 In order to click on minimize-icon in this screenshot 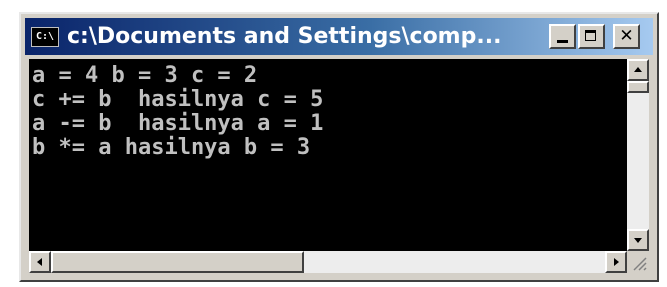, I will do `click(562, 41)`.